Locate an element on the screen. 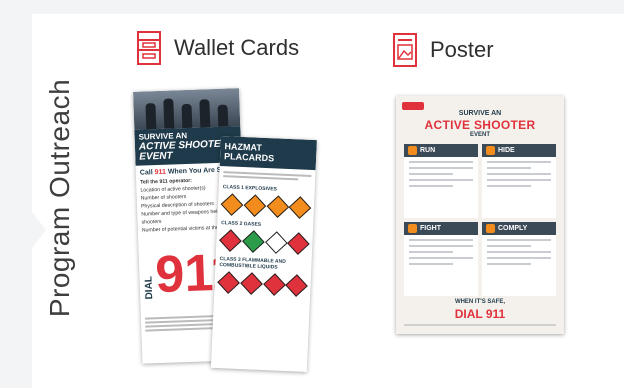  wallet-cards-link: Wallet Cards is located at coordinates (217, 48).